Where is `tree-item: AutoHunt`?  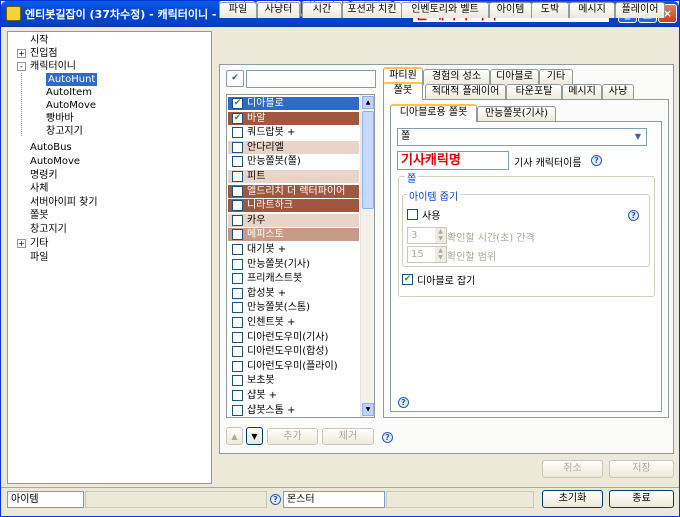 tree-item: AutoHunt is located at coordinates (72, 79).